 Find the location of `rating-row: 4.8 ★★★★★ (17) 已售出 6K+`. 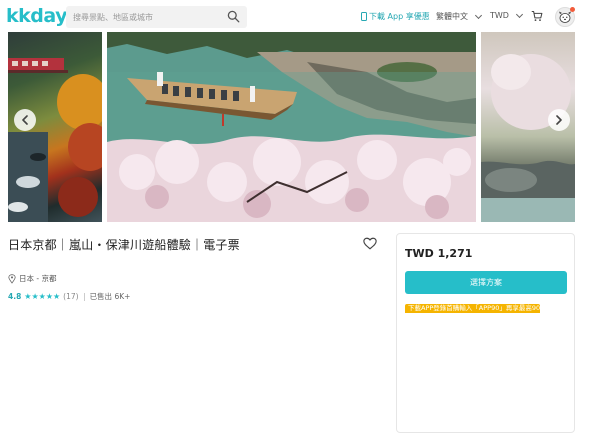

rating-row: 4.8 ★★★★★ (17) 已售出 6K+ is located at coordinates (69, 296).